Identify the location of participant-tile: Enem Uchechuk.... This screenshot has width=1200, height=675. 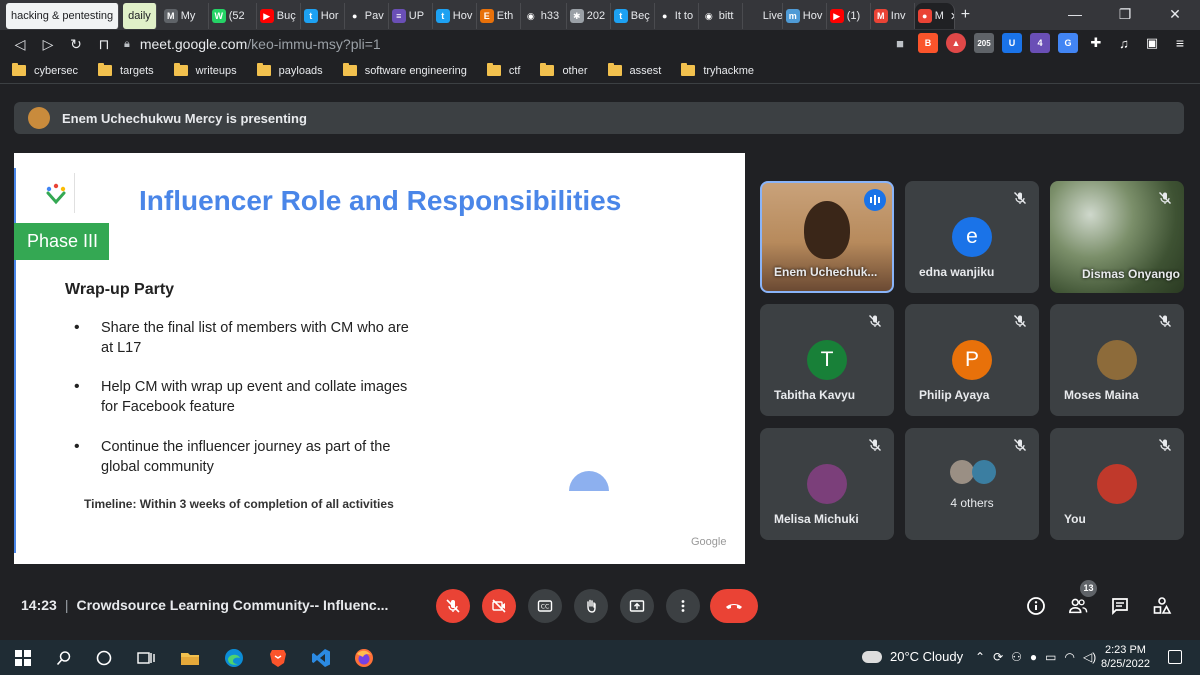
(827, 237).